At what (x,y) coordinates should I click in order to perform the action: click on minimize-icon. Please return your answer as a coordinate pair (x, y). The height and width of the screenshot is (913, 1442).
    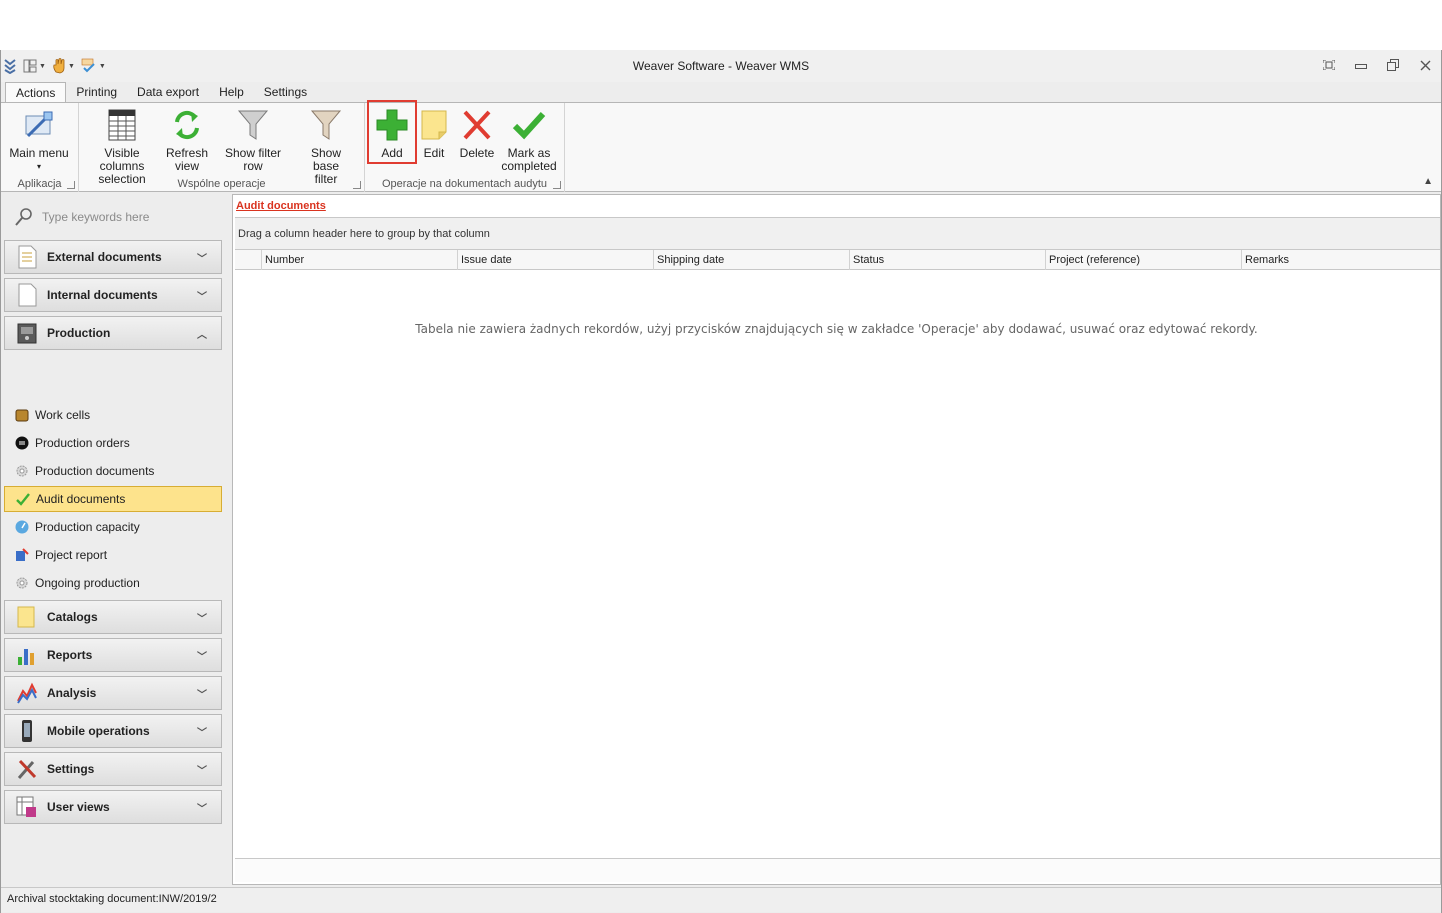
    Looking at the image, I should click on (1361, 66).